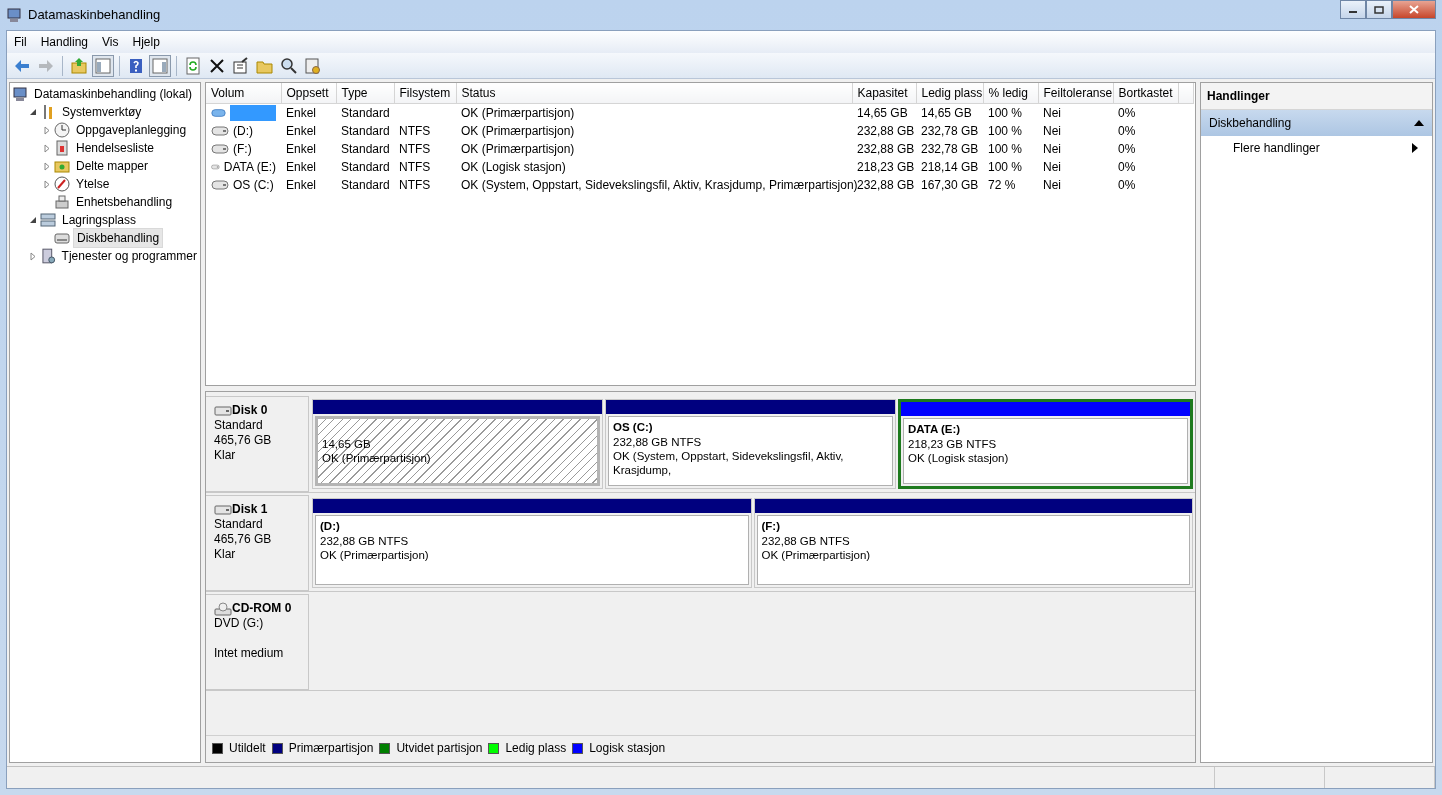 This screenshot has height=795, width=1442. What do you see at coordinates (1353, 9) in the screenshot?
I see `minimize-button` at bounding box center [1353, 9].